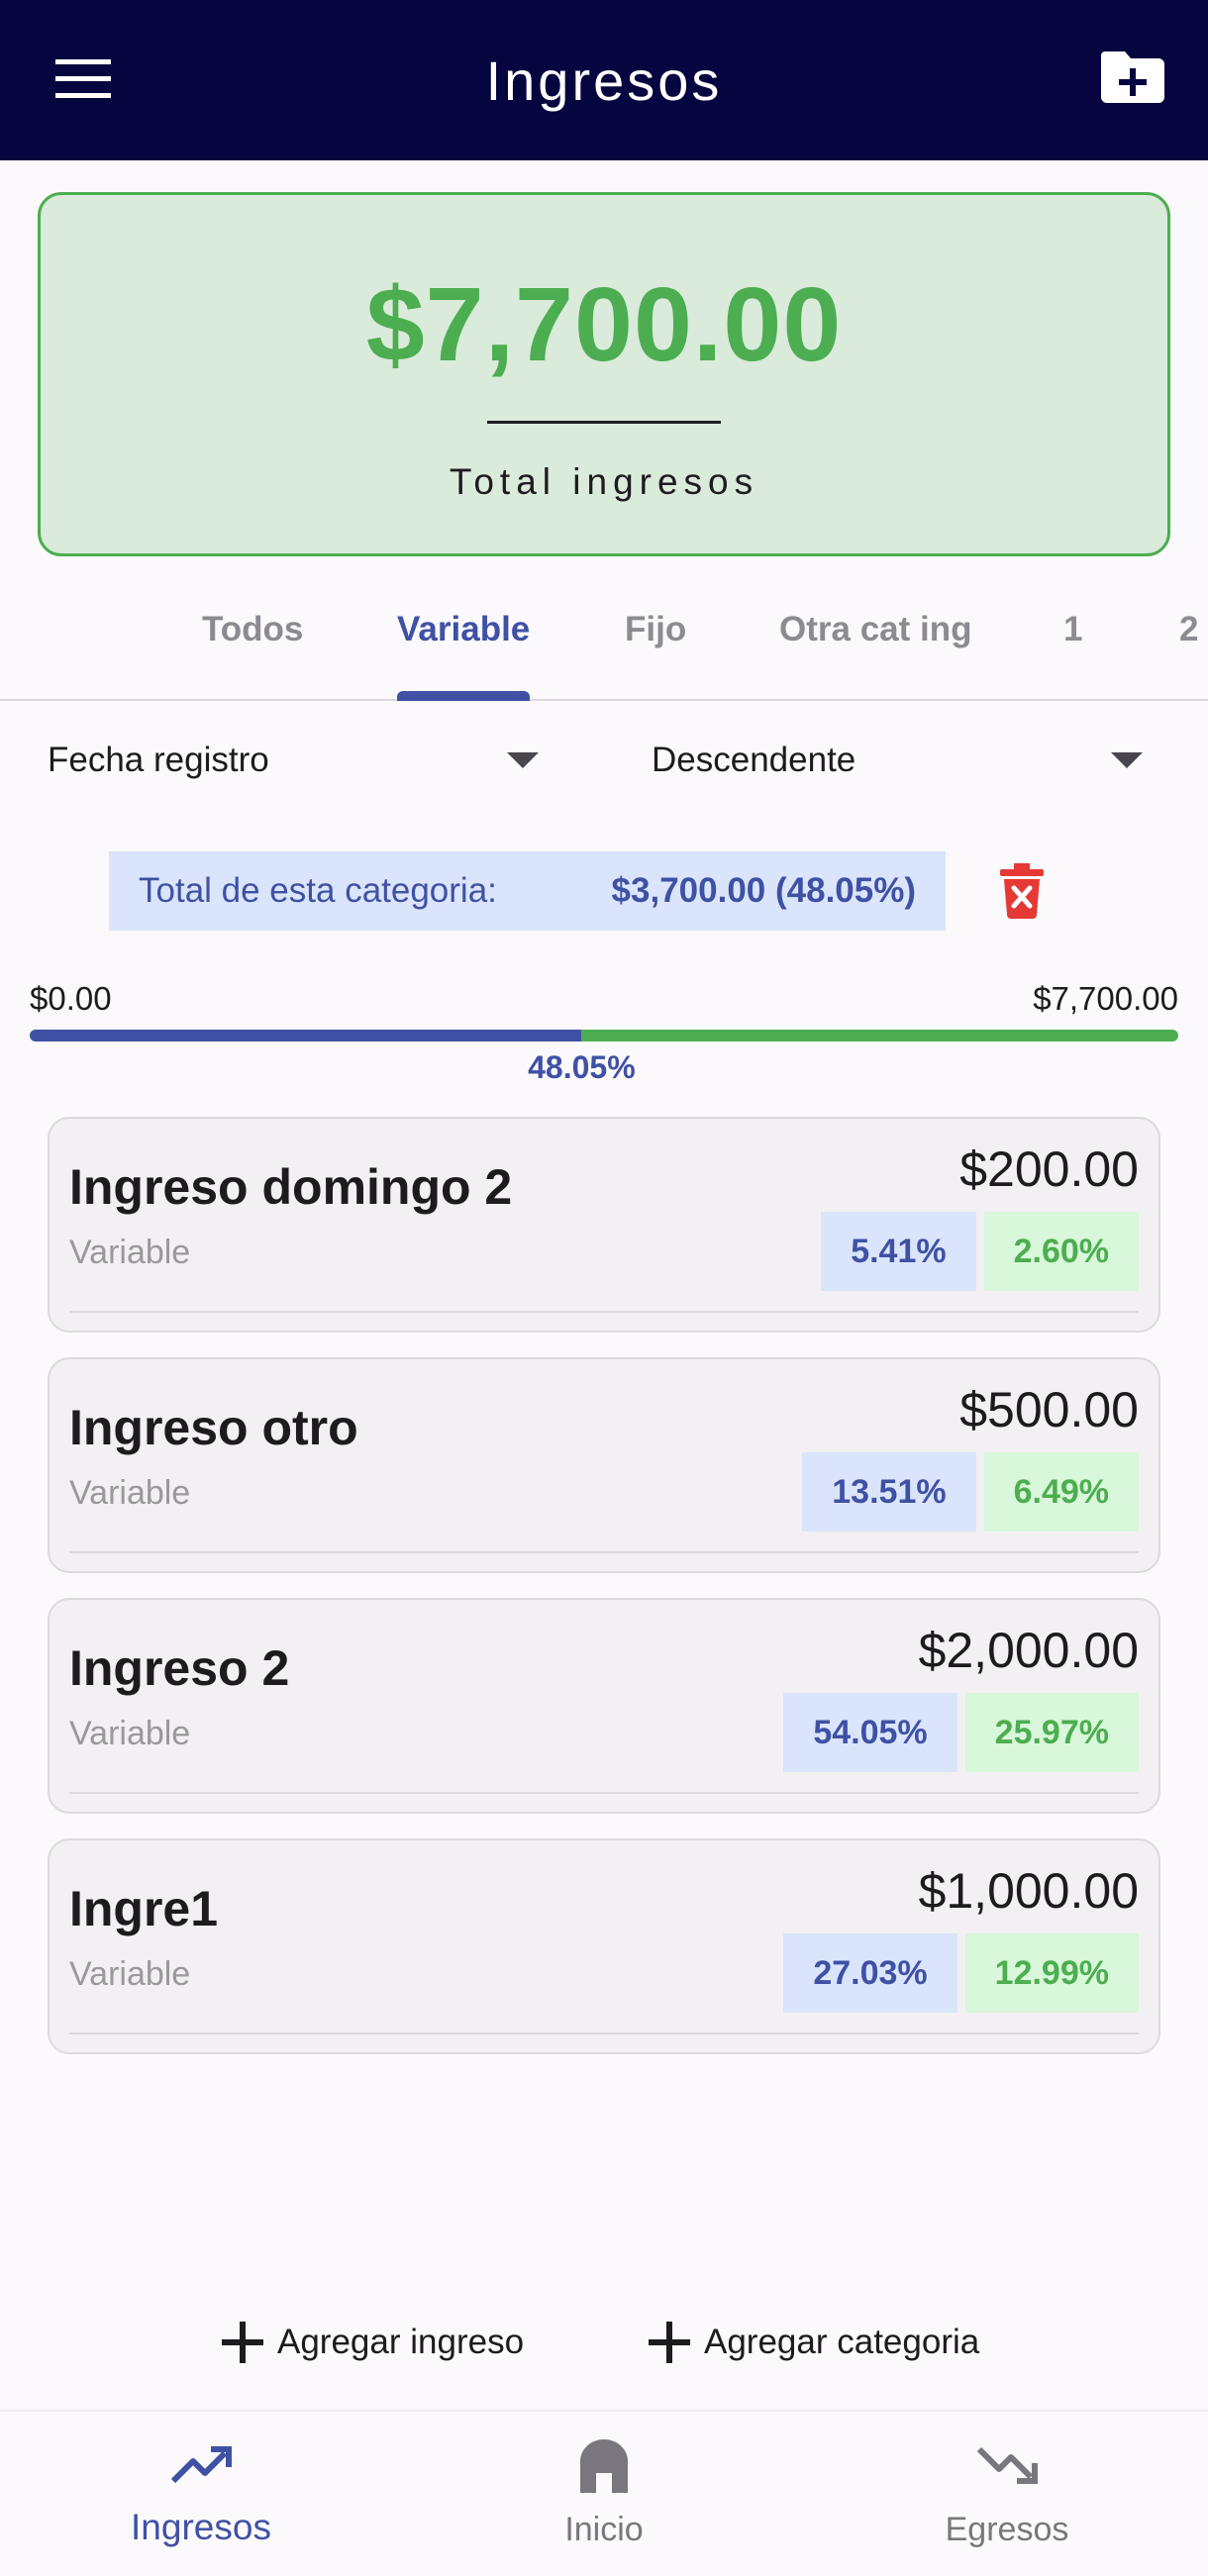 The height and width of the screenshot is (2576, 1208). What do you see at coordinates (1051, 1733) in the screenshot?
I see `total-percent-badge: 25.97%` at bounding box center [1051, 1733].